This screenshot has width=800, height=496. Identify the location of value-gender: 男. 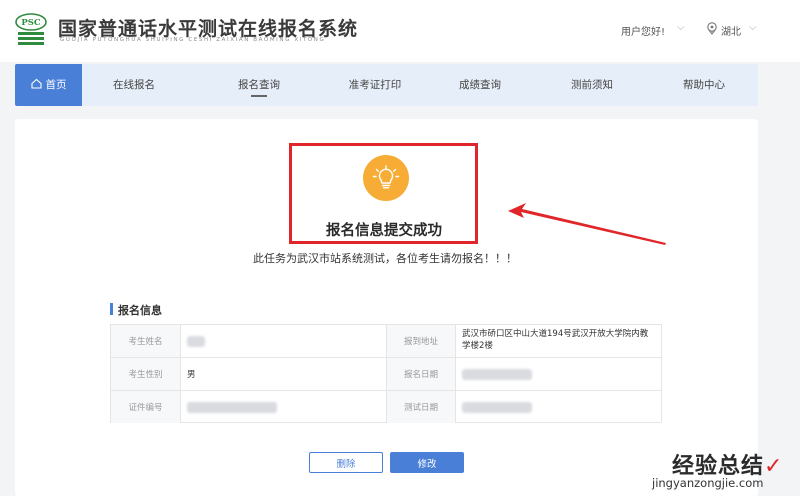
(284, 374).